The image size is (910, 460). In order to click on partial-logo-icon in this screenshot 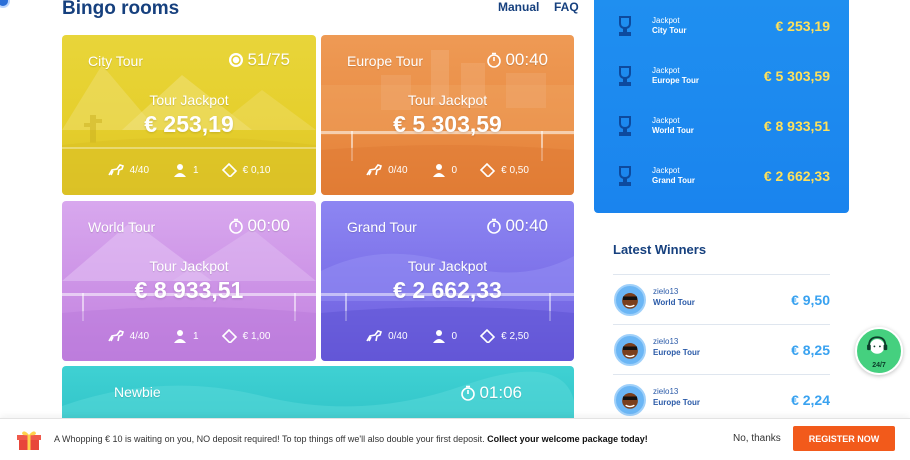, I will do `click(5, 4)`.